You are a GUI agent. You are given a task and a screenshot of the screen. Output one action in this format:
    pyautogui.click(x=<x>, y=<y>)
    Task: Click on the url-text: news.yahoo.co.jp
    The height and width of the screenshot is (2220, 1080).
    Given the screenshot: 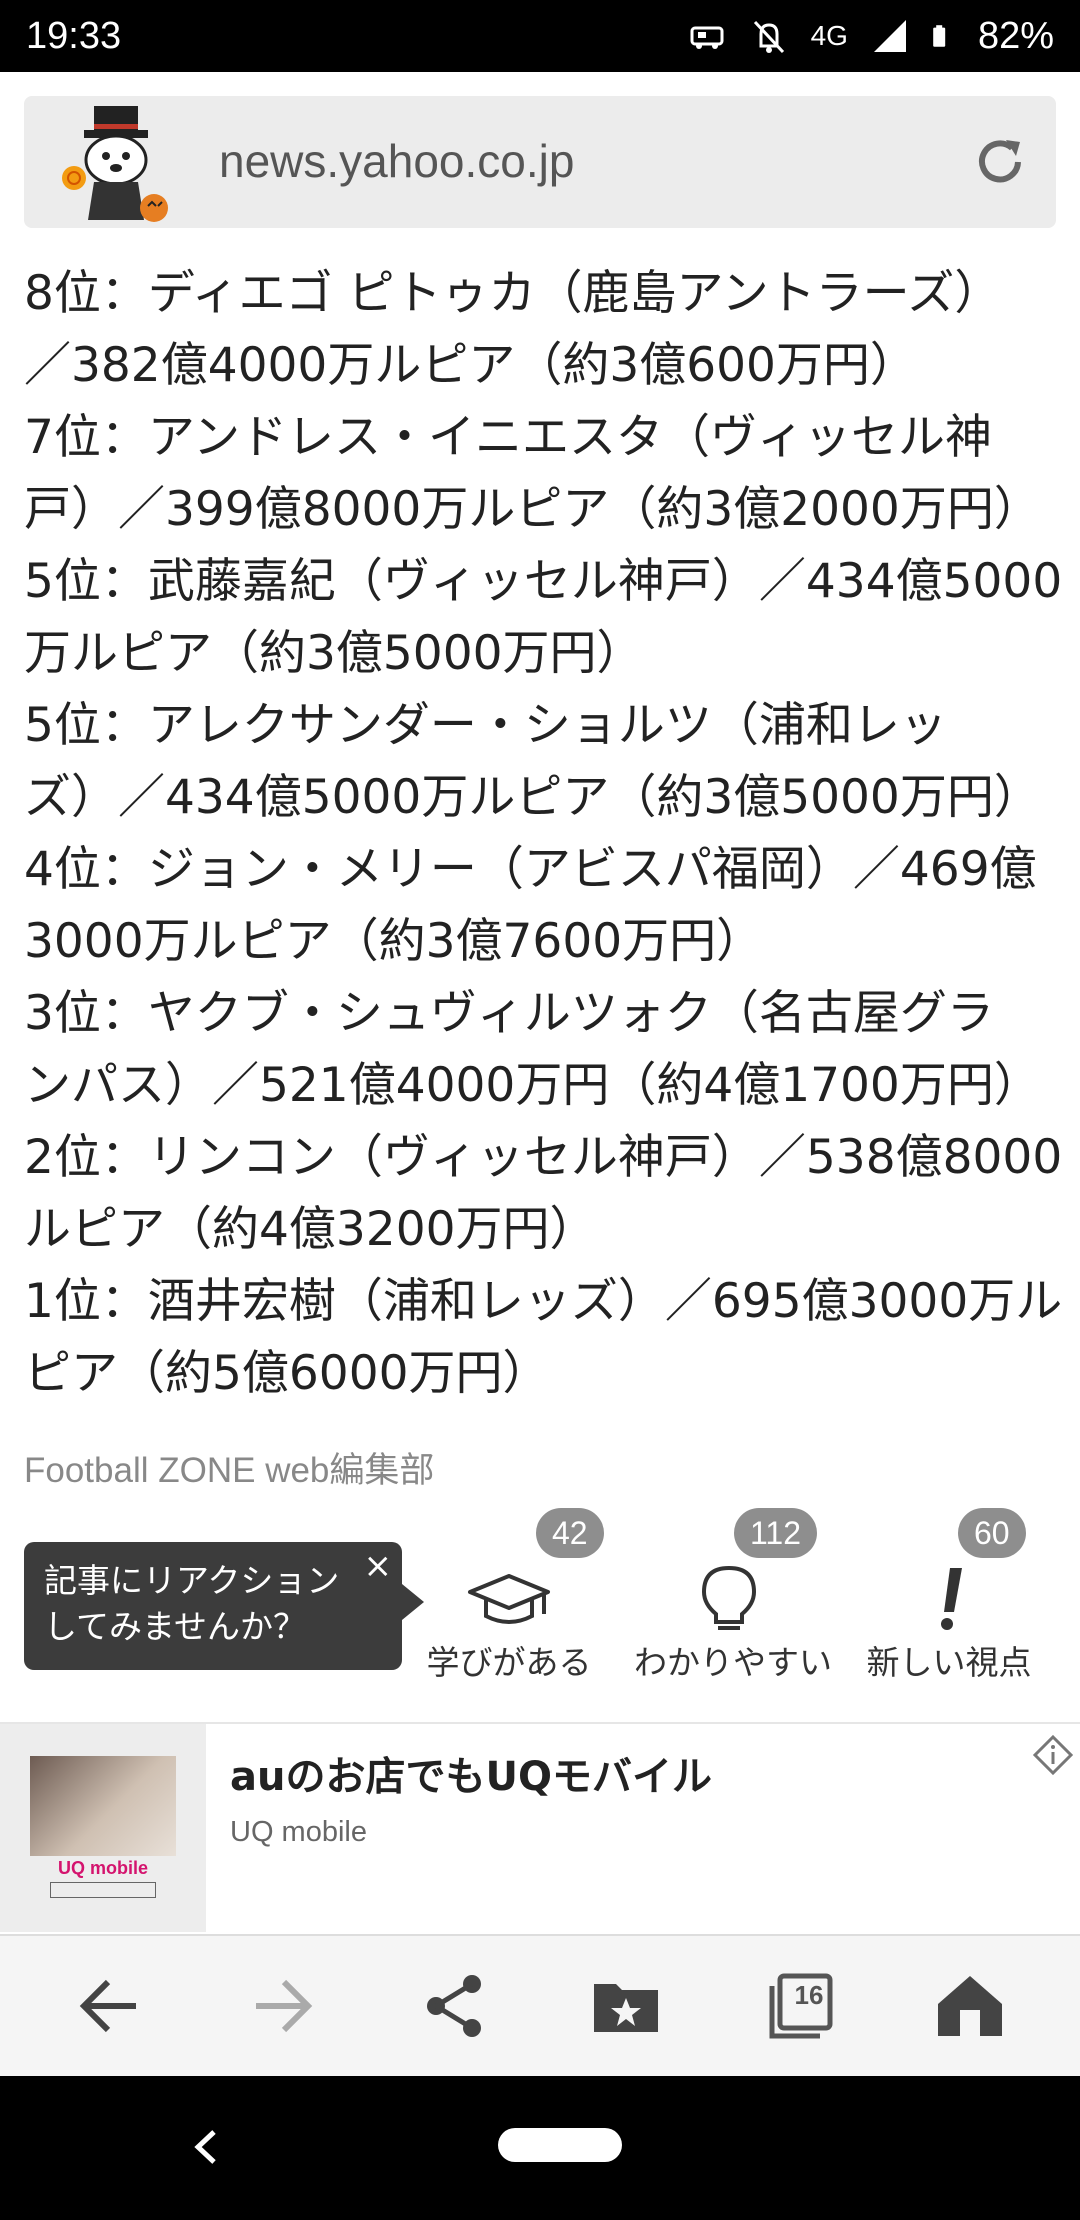 What is the action you would take?
    pyautogui.click(x=397, y=161)
    